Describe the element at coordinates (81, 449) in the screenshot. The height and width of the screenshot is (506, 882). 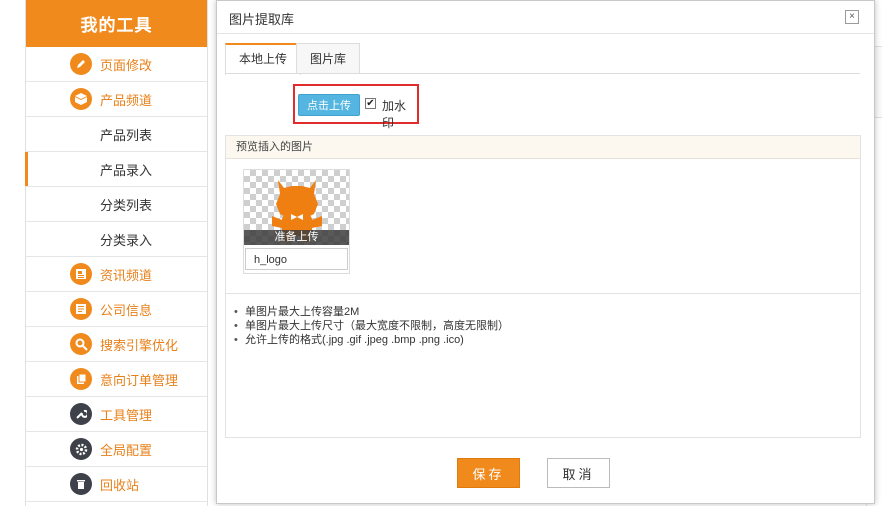
I see `gear-icon` at that location.